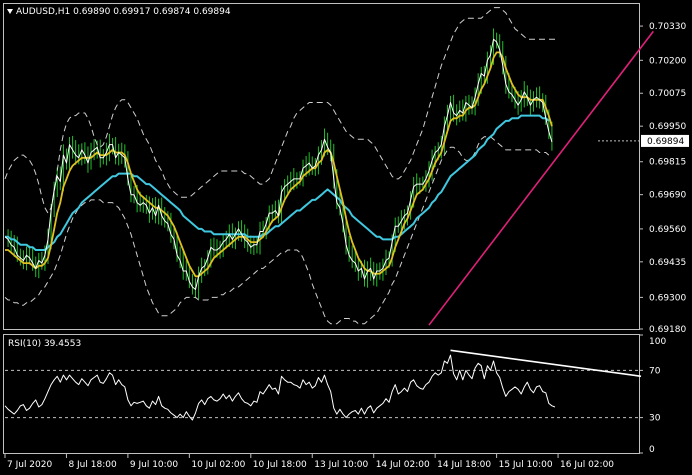 This screenshot has width=692, height=475. Describe the element at coordinates (667, 127) in the screenshot. I see `price-axis-label: 0.69950` at that location.